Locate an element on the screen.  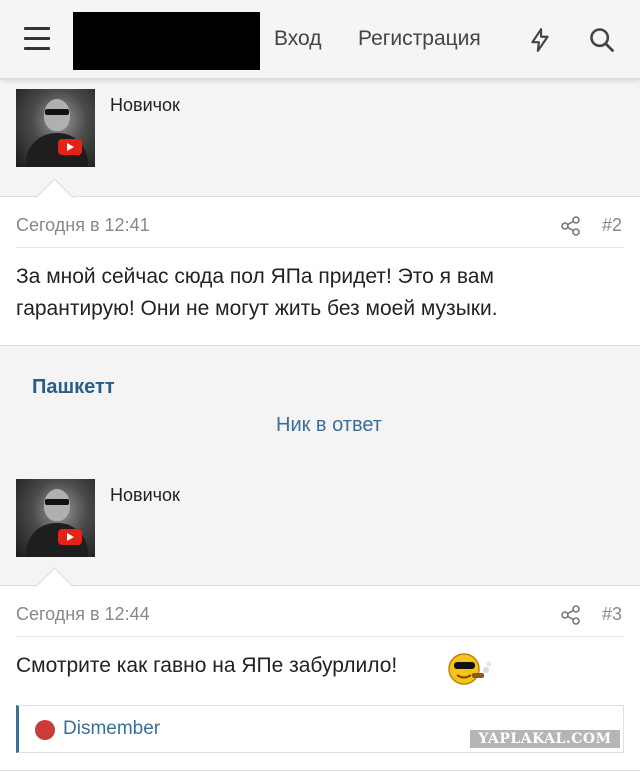
post-number: #2 is located at coordinates (612, 225).